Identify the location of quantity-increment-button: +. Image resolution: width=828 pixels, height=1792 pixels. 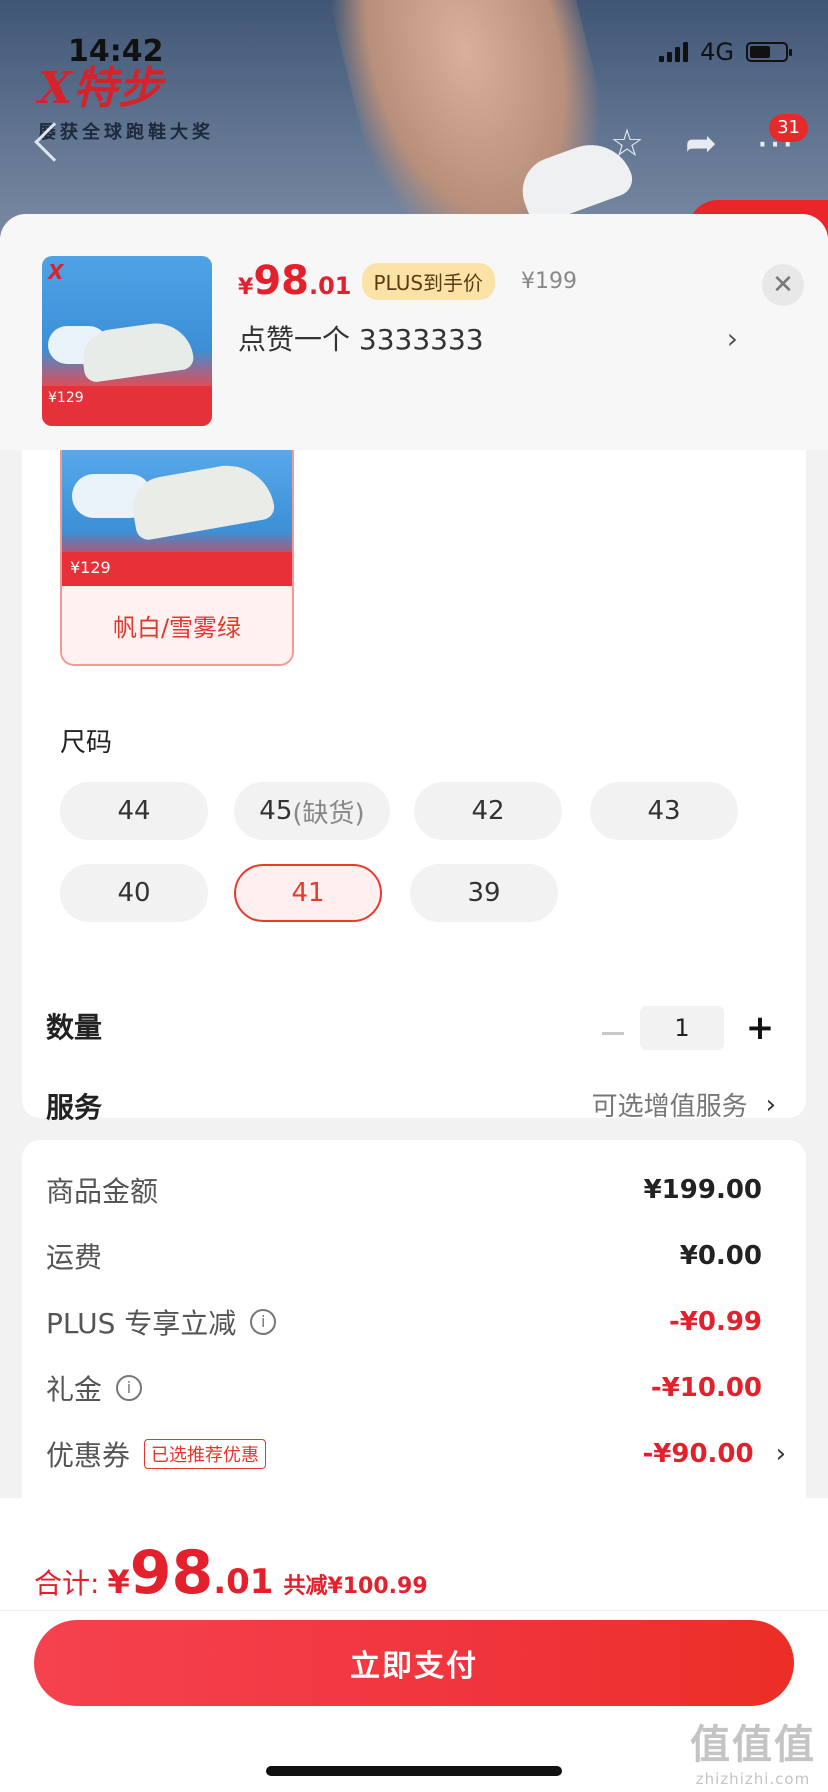
(760, 1028).